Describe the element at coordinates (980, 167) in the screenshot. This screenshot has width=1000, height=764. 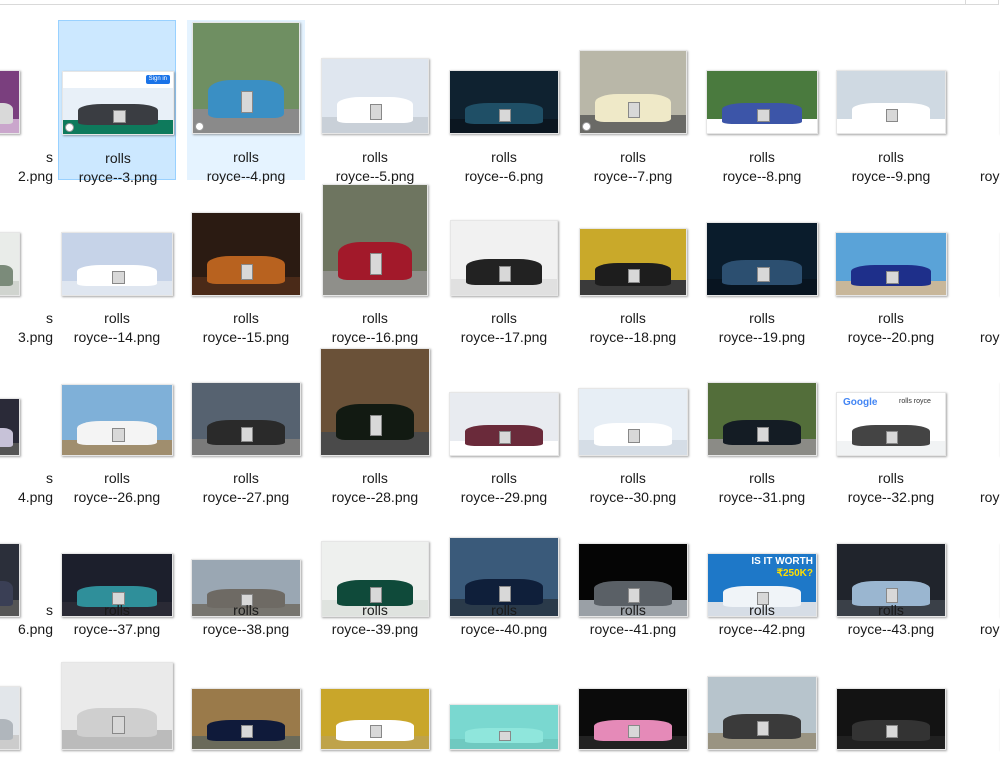
I see `file-name-label: roy` at that location.